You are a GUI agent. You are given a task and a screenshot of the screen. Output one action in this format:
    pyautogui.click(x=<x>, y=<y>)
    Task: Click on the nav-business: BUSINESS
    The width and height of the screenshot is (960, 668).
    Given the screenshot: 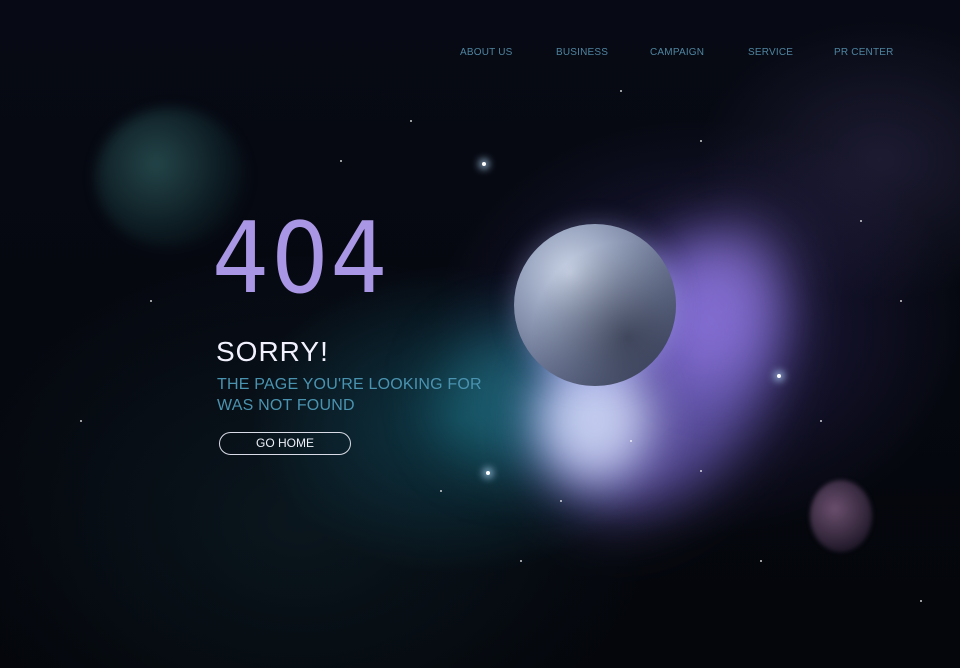 What is the action you would take?
    pyautogui.click(x=582, y=52)
    